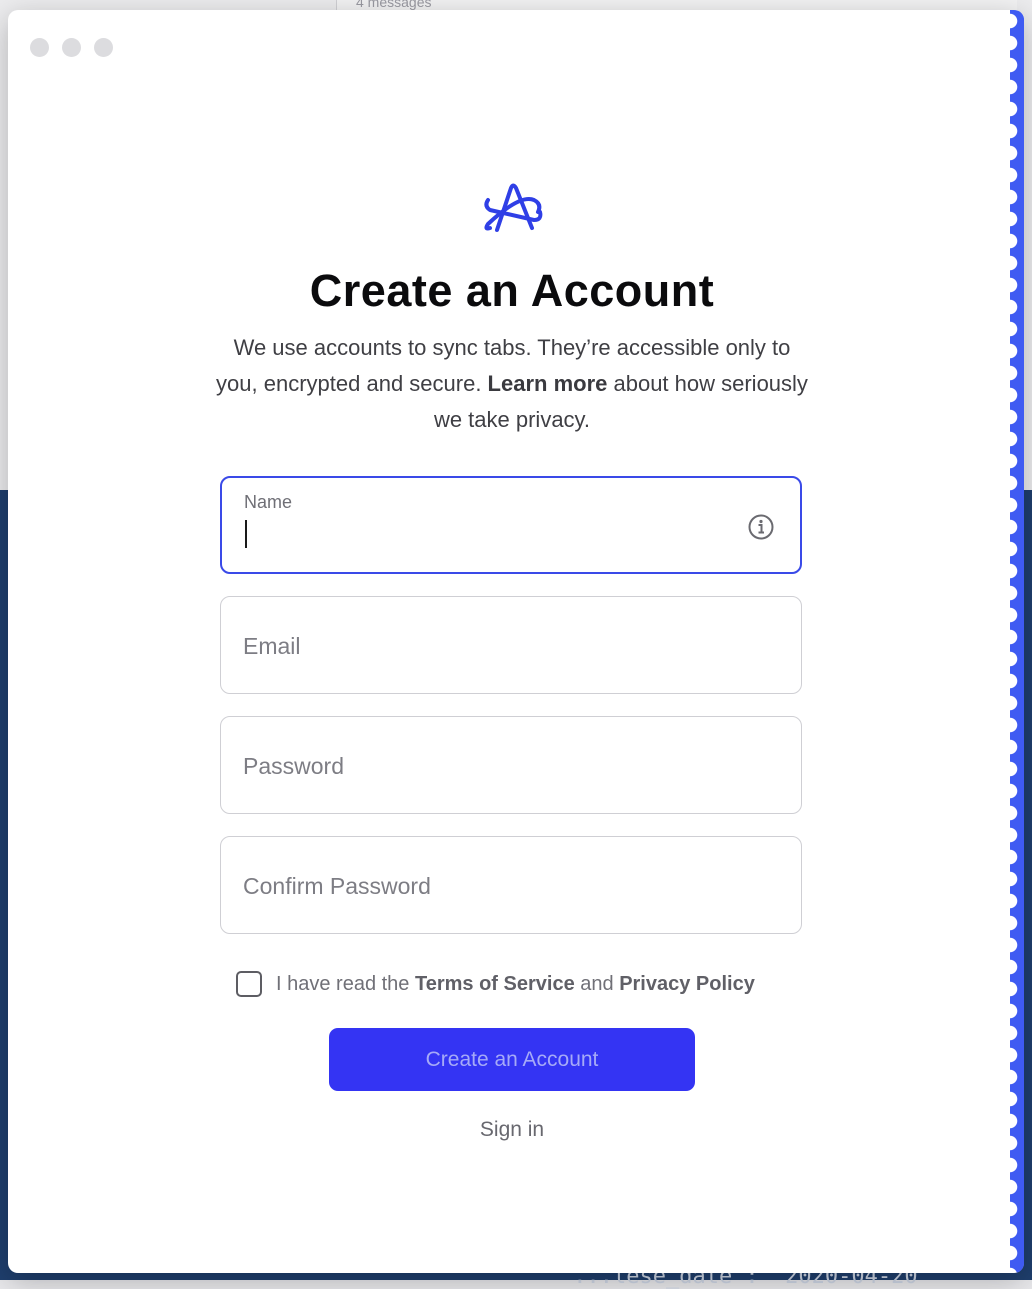  What do you see at coordinates (513, 207) in the screenshot?
I see `arc-logo-icon` at bounding box center [513, 207].